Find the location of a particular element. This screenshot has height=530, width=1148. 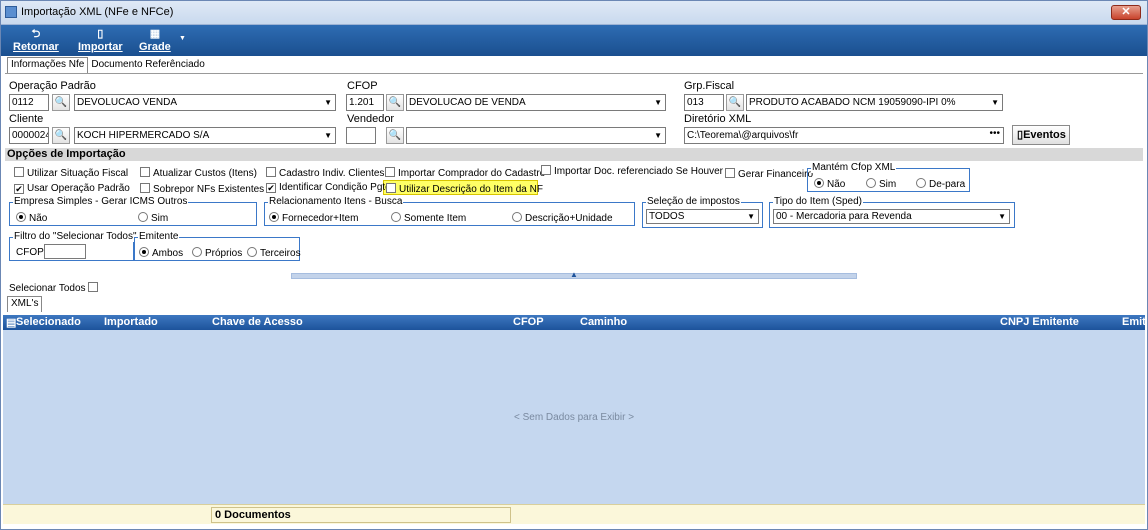

sobrepor-label: Sobrepor NFs Existentes is located at coordinates (209, 189).